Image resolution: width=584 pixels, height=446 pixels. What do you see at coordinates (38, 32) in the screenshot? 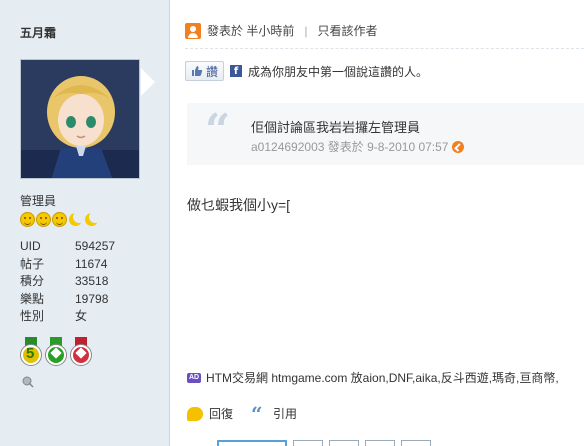
I see `username: 五月霜` at bounding box center [38, 32].